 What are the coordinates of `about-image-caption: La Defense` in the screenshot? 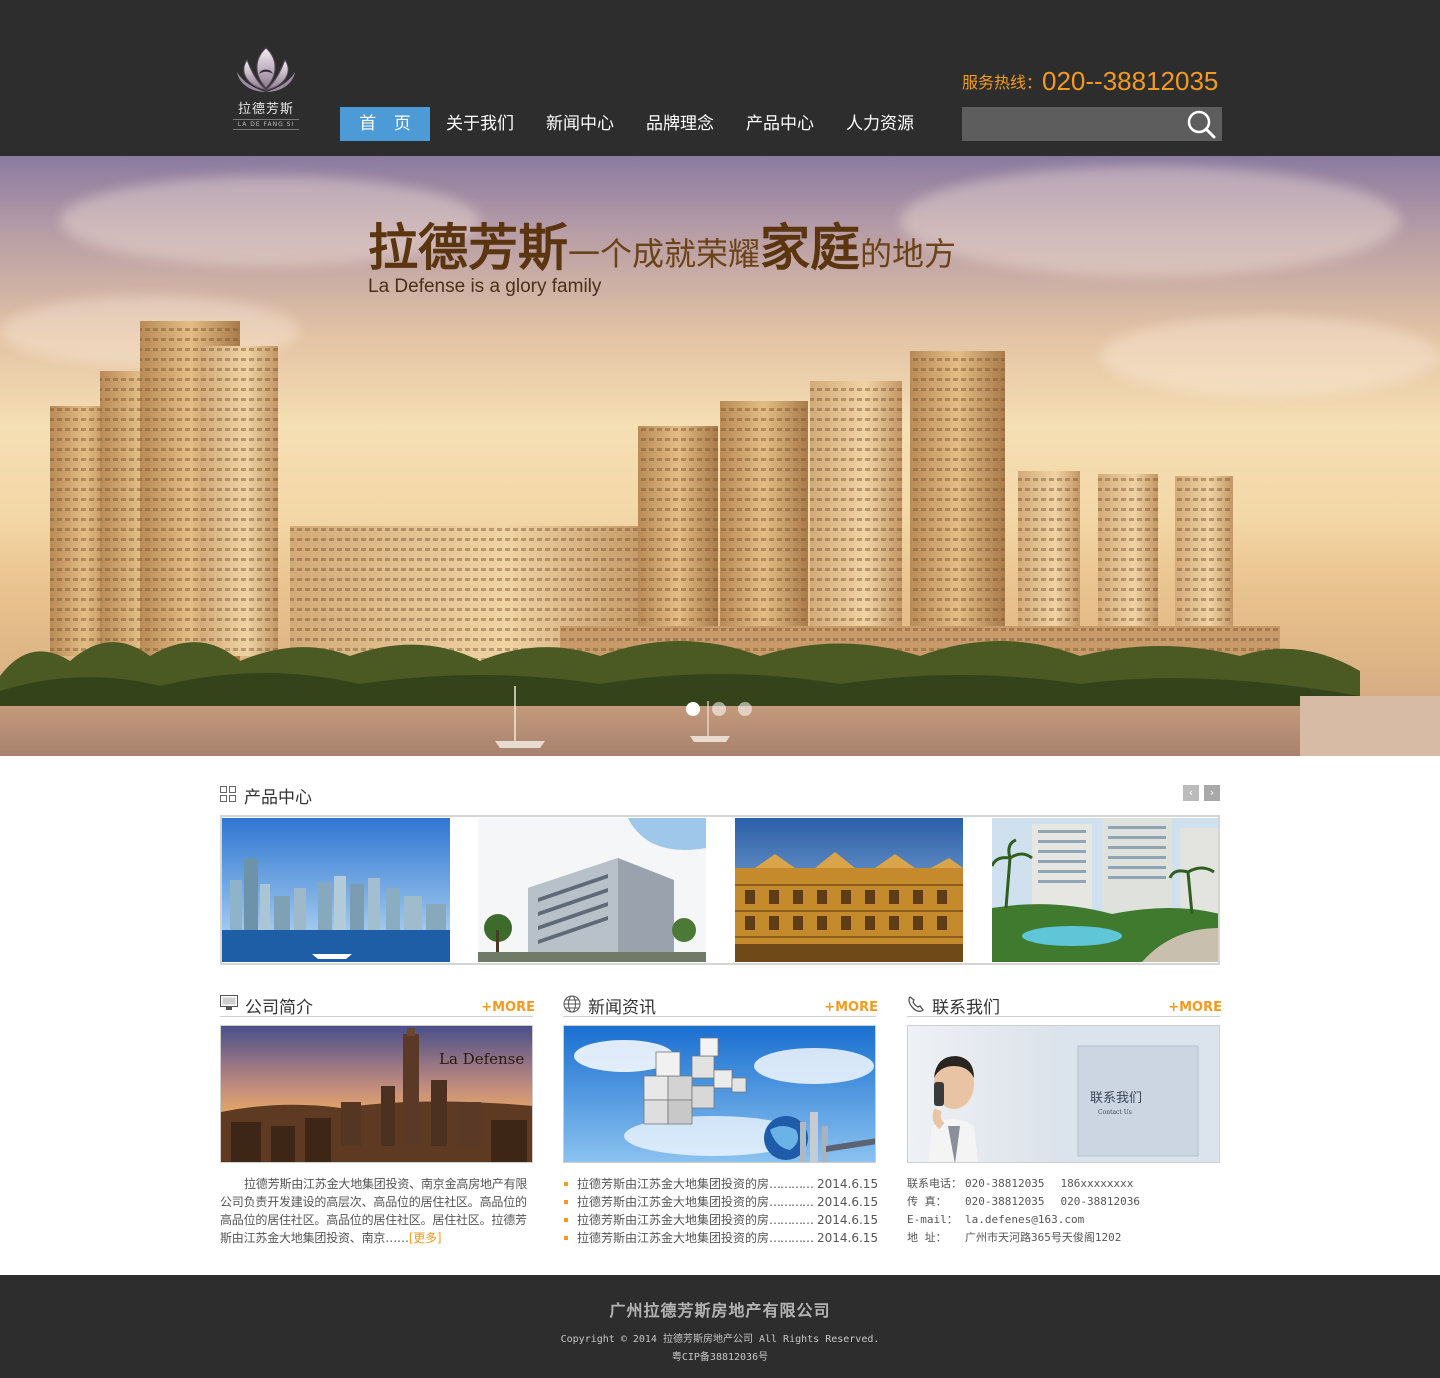 It's located at (481, 1059).